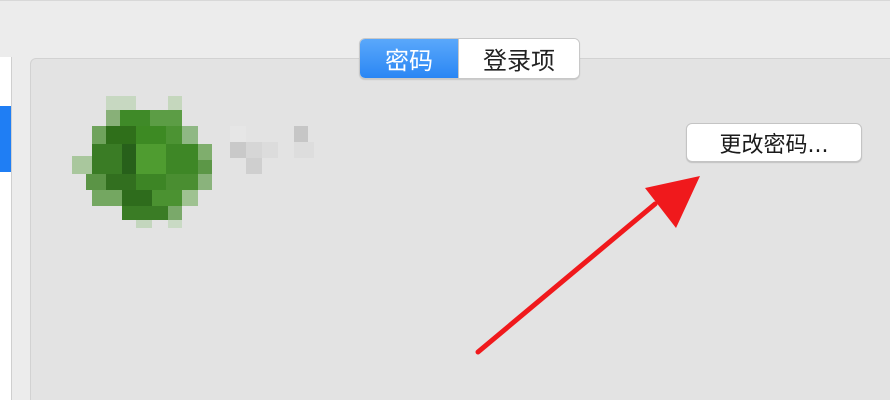  I want to click on username-pixelated, so click(272, 150).